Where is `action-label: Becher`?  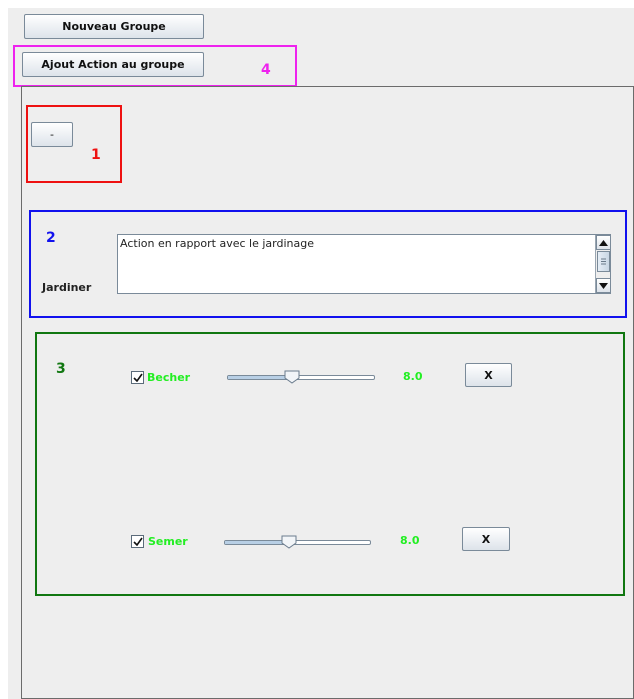
action-label: Becher is located at coordinates (168, 377).